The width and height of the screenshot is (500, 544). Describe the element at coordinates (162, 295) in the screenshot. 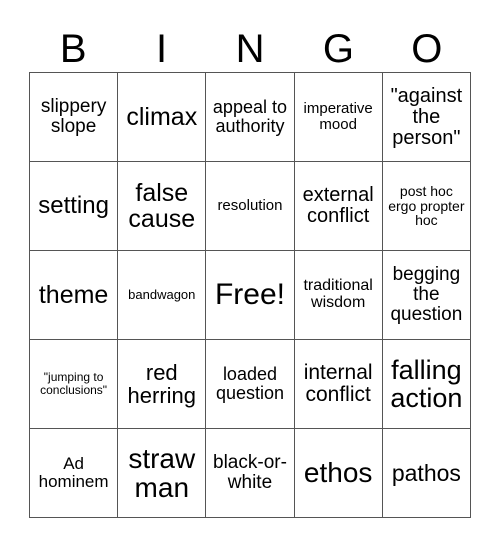

I see `bingo-cell: bandwagon` at that location.